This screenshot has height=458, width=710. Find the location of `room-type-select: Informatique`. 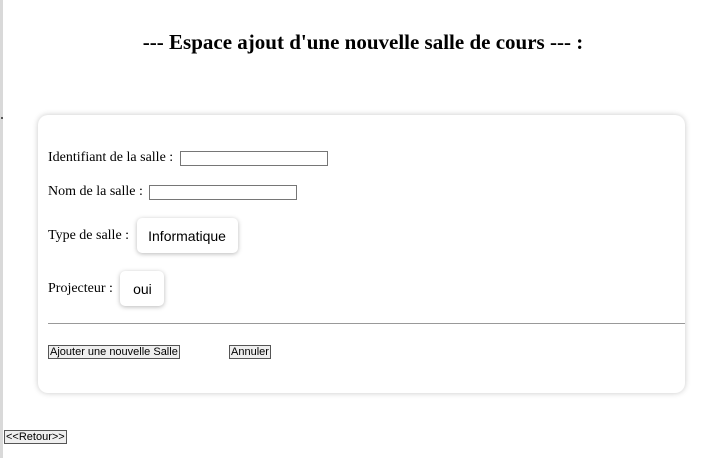

room-type-select: Informatique is located at coordinates (187, 235).